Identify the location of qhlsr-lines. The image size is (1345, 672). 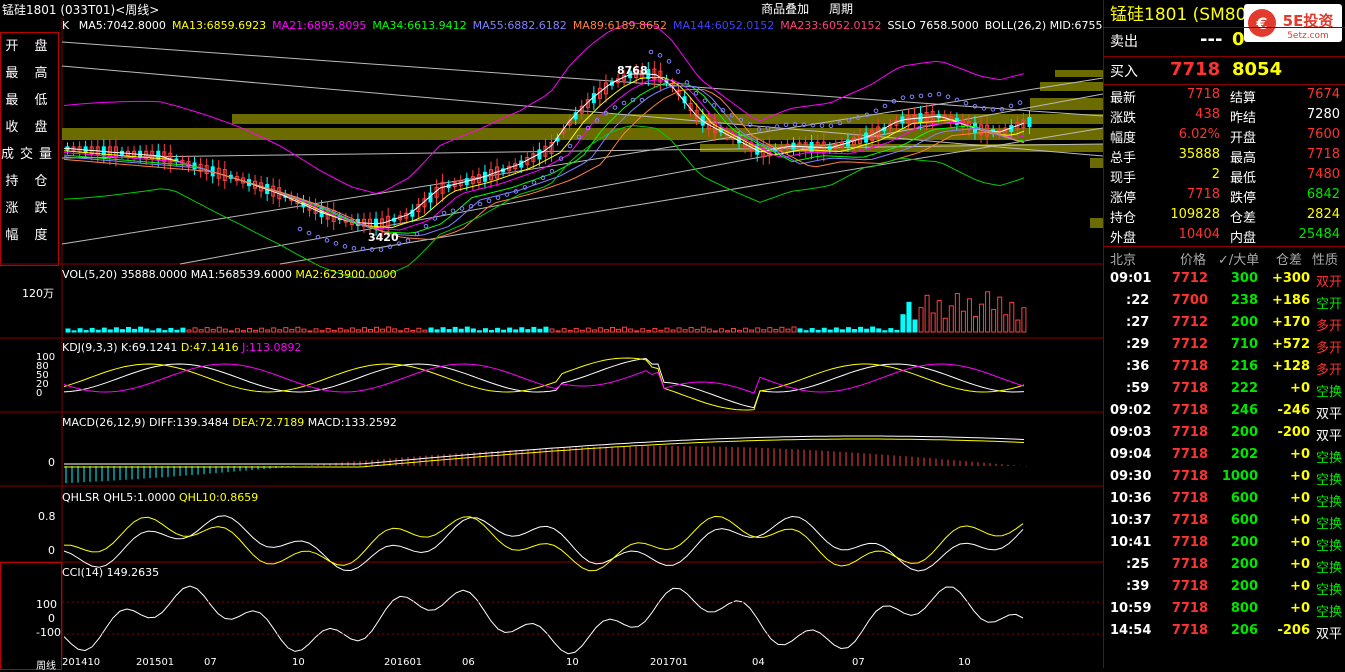
(543, 543).